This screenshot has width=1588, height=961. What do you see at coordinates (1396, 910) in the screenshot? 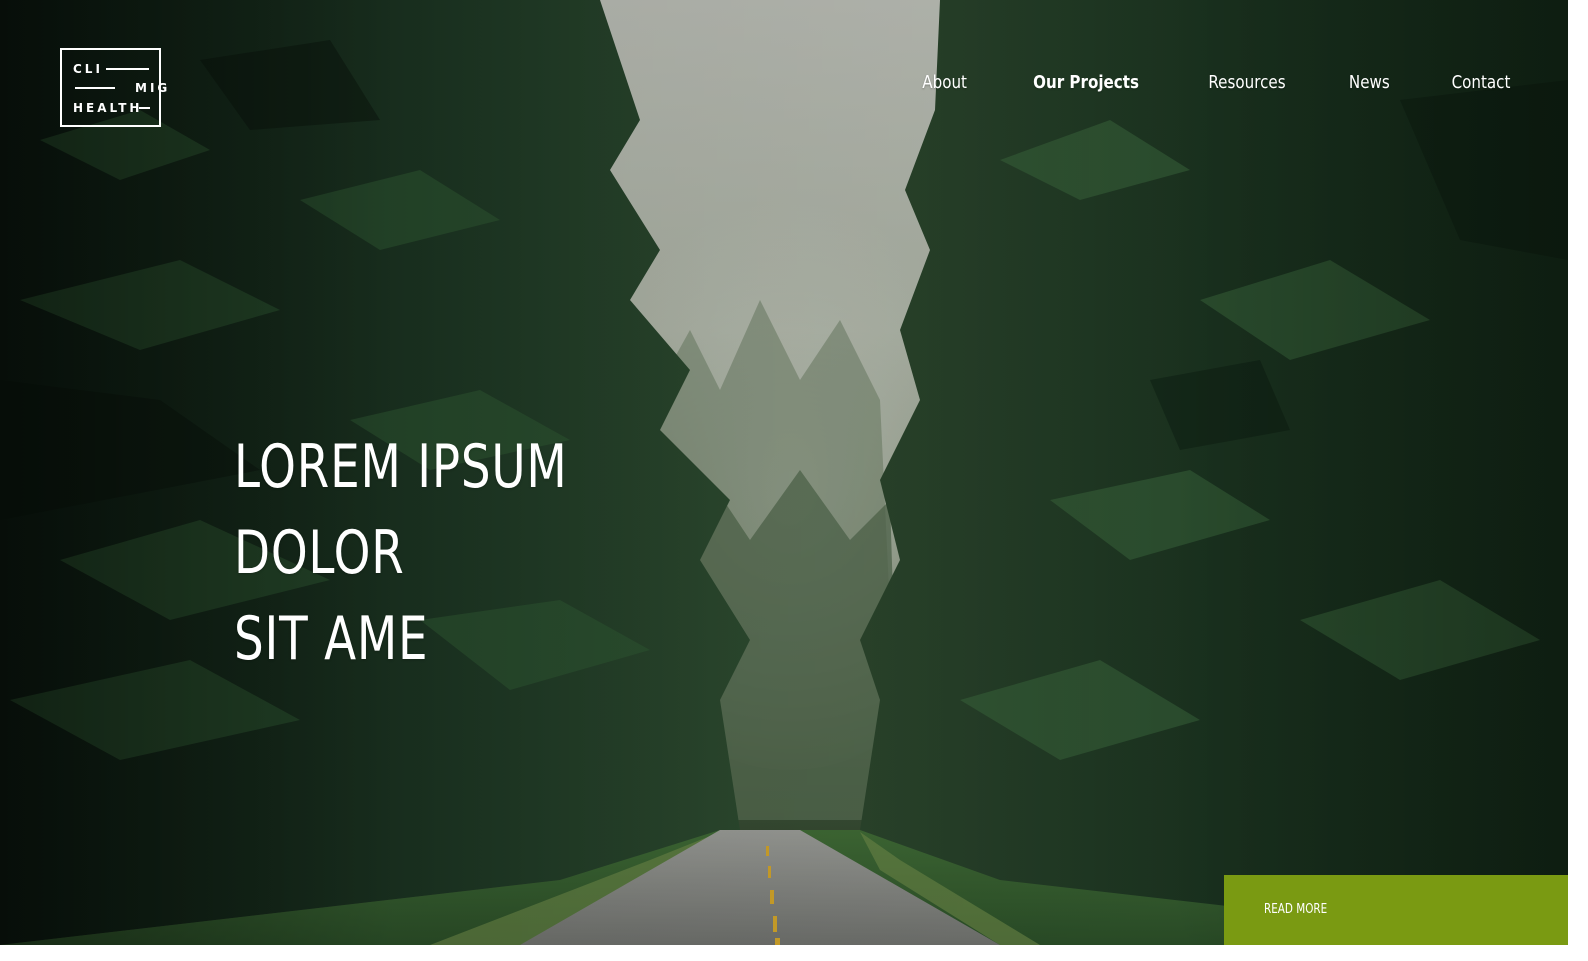
I see `read-more-button: READ MORE` at bounding box center [1396, 910].